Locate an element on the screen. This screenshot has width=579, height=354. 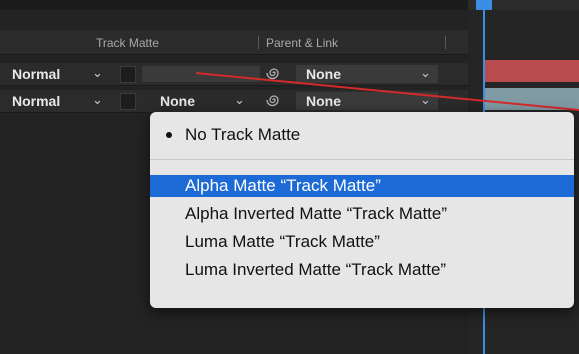
menu-item-label: Alpha Matte “Track Matte” is located at coordinates (283, 185).